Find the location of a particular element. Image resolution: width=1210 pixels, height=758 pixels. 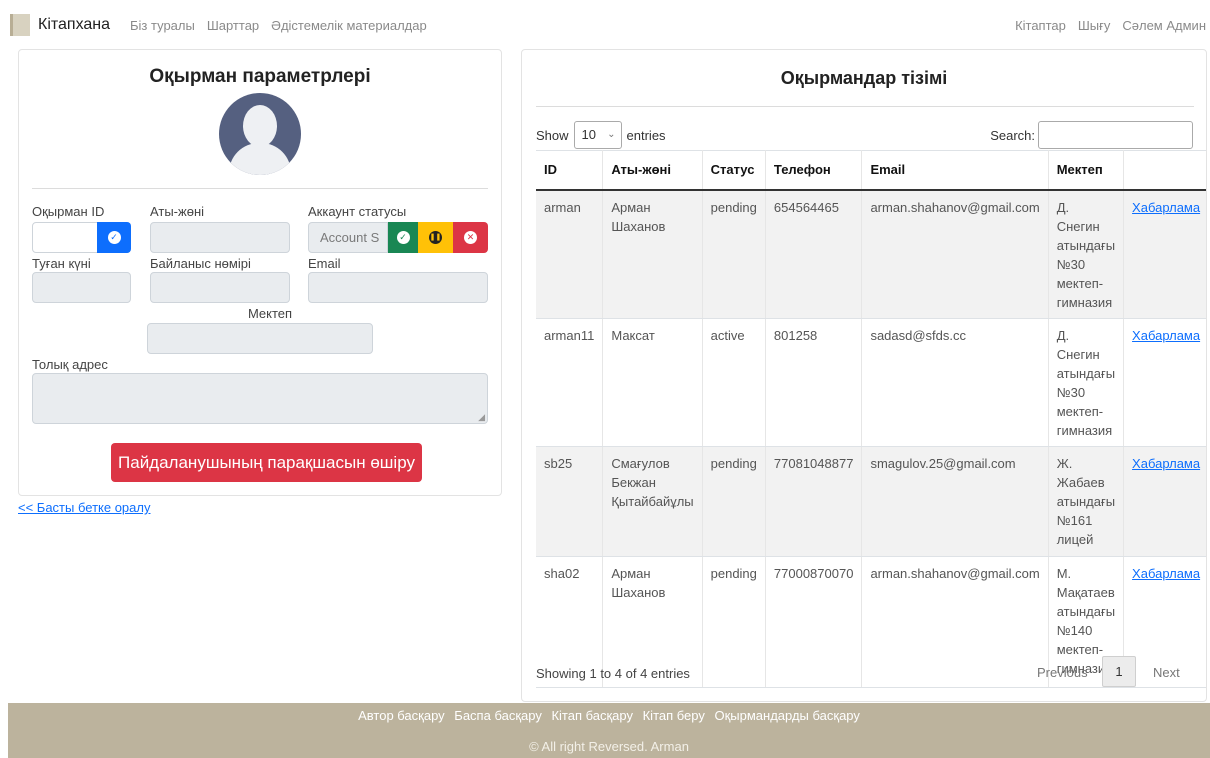

cell-school: Ж. Жабаев атындағы №161 лицей is located at coordinates (1086, 501).